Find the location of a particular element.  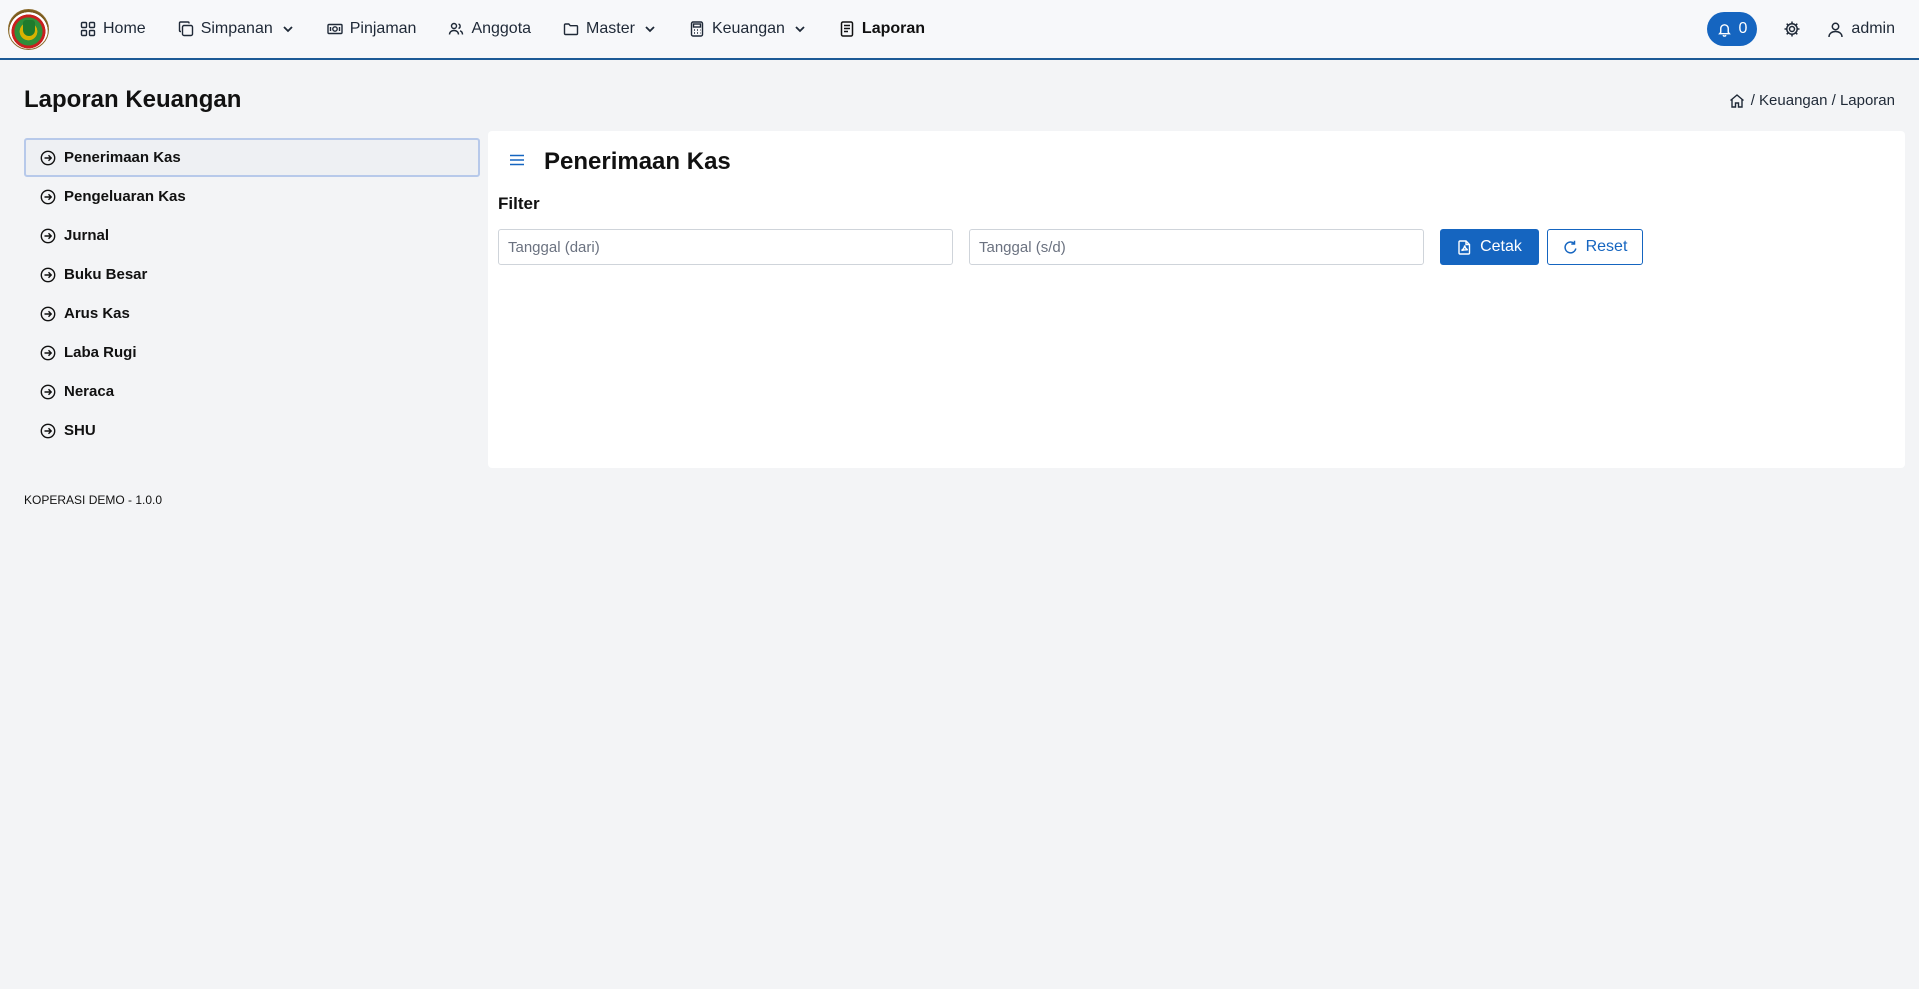

sidebar-item-label: Penerimaan Kas is located at coordinates (122, 157).